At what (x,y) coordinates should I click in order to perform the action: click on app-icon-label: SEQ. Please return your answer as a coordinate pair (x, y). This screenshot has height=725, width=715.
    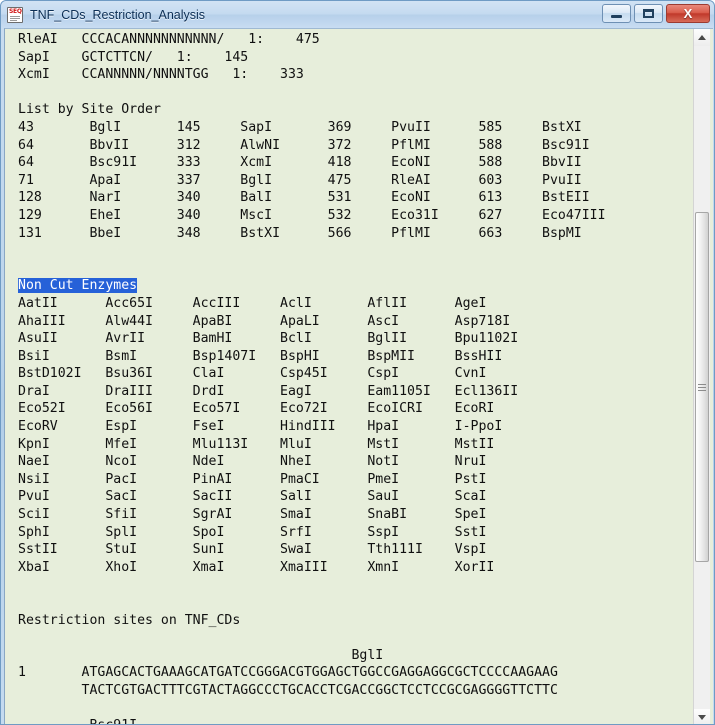
    Looking at the image, I should click on (15, 11).